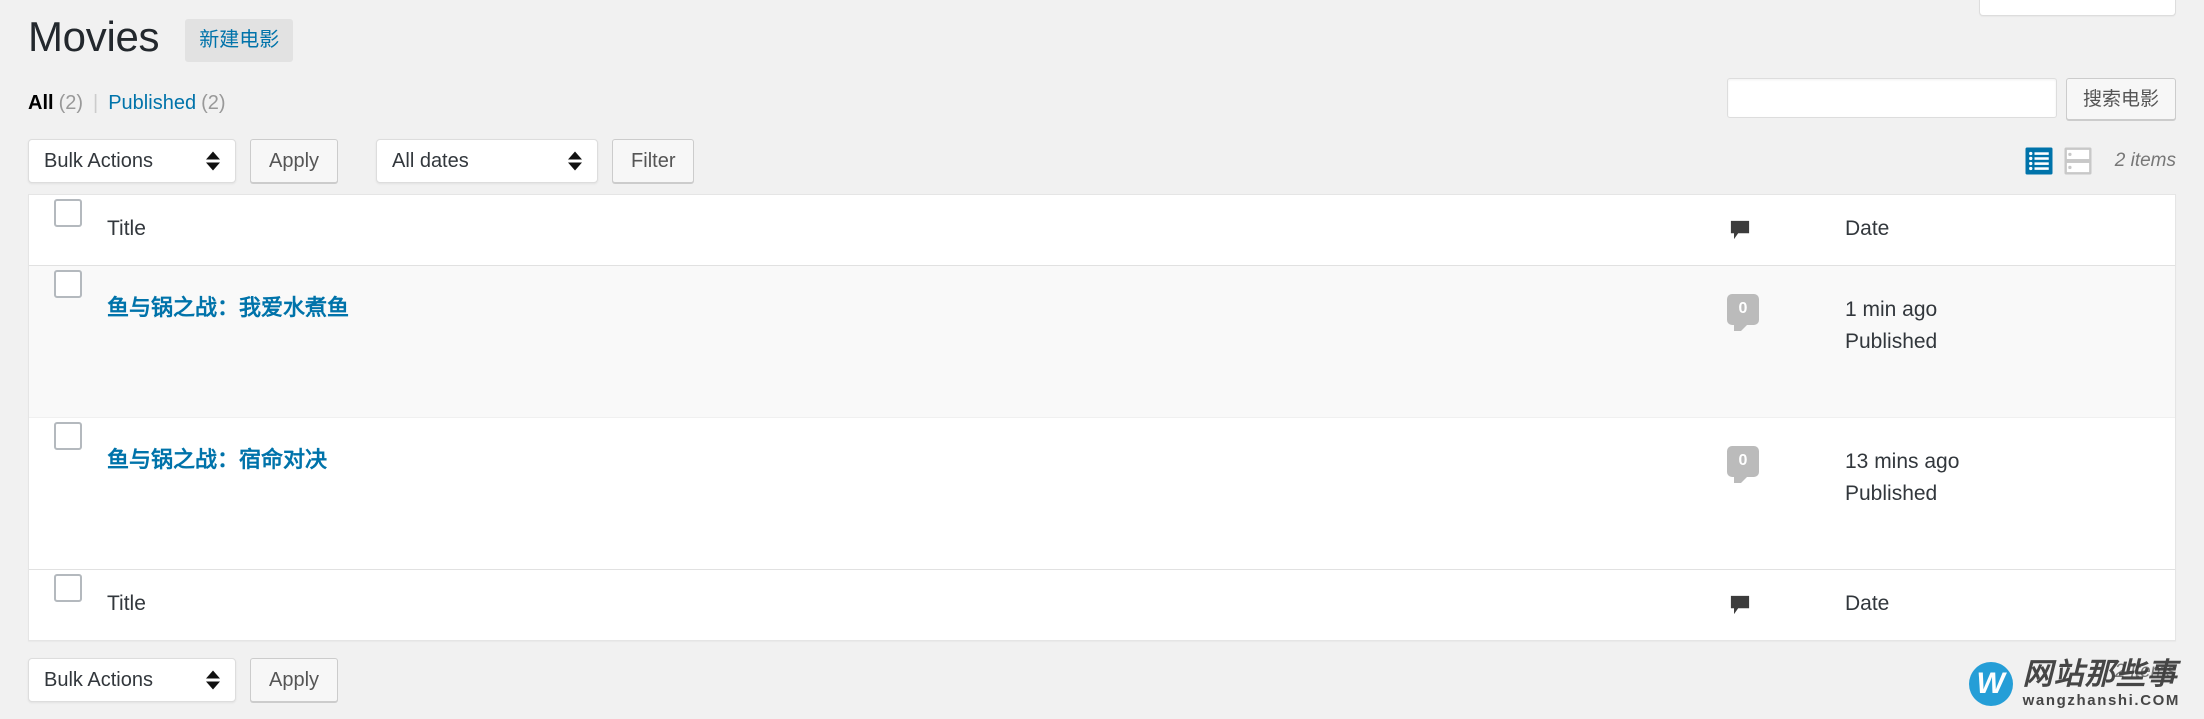 The image size is (2204, 719). I want to click on table-head: Title Date, so click(1102, 230).